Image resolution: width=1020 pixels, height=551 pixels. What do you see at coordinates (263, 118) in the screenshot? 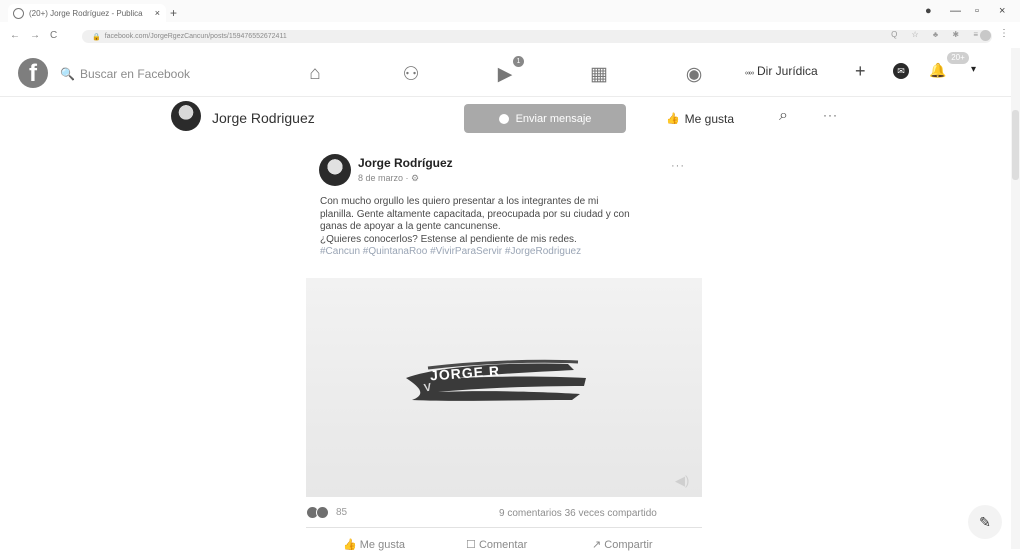
I see `profile-name: Jorge Rodriguez` at bounding box center [263, 118].